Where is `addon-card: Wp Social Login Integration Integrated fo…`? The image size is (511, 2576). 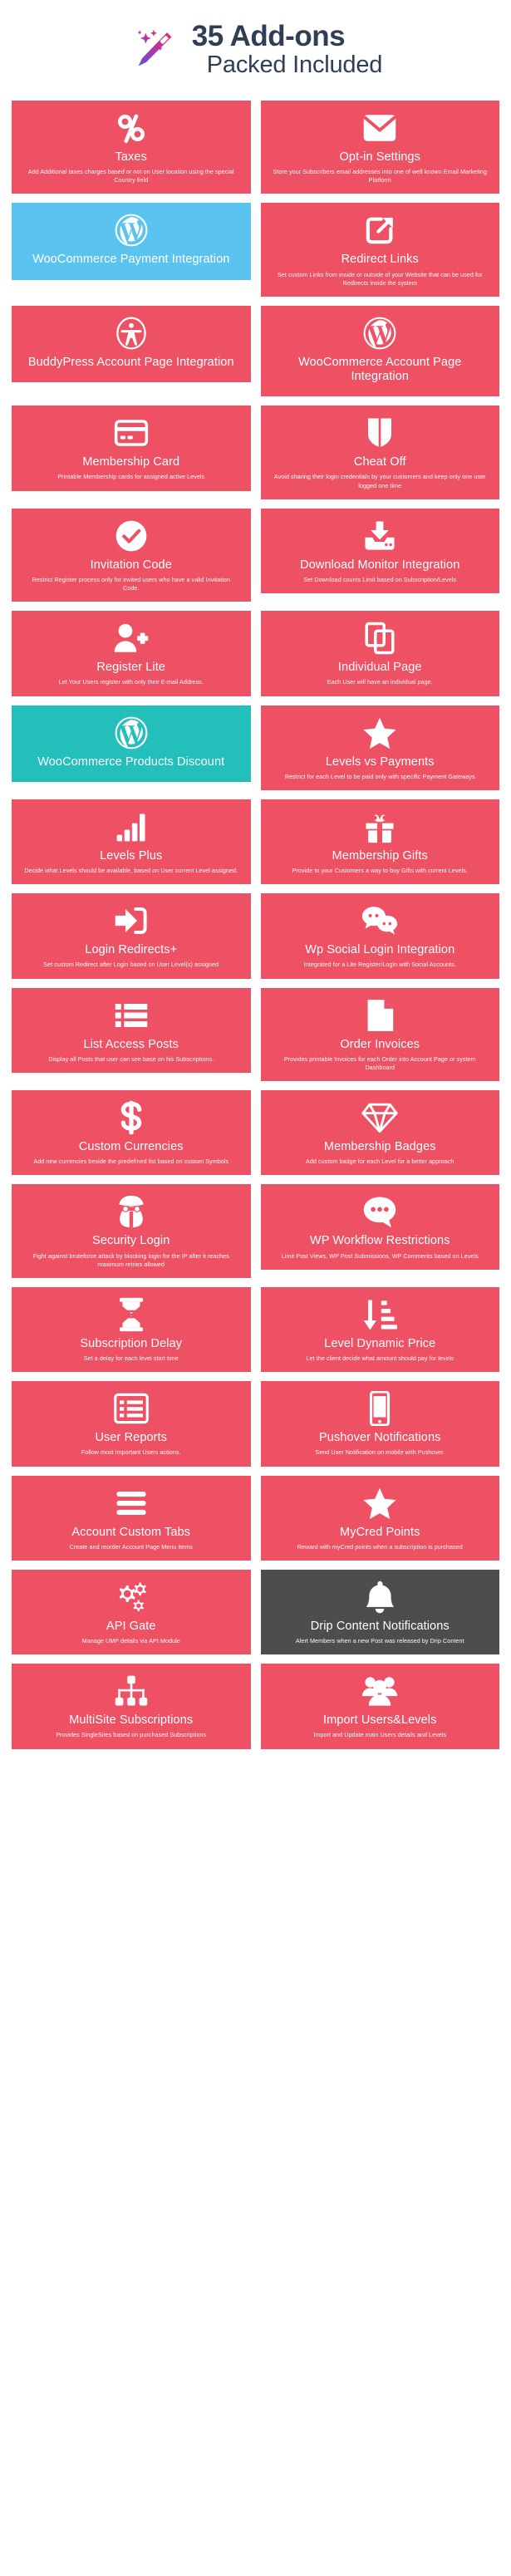 addon-card: Wp Social Login Integration Integrated fo… is located at coordinates (380, 936).